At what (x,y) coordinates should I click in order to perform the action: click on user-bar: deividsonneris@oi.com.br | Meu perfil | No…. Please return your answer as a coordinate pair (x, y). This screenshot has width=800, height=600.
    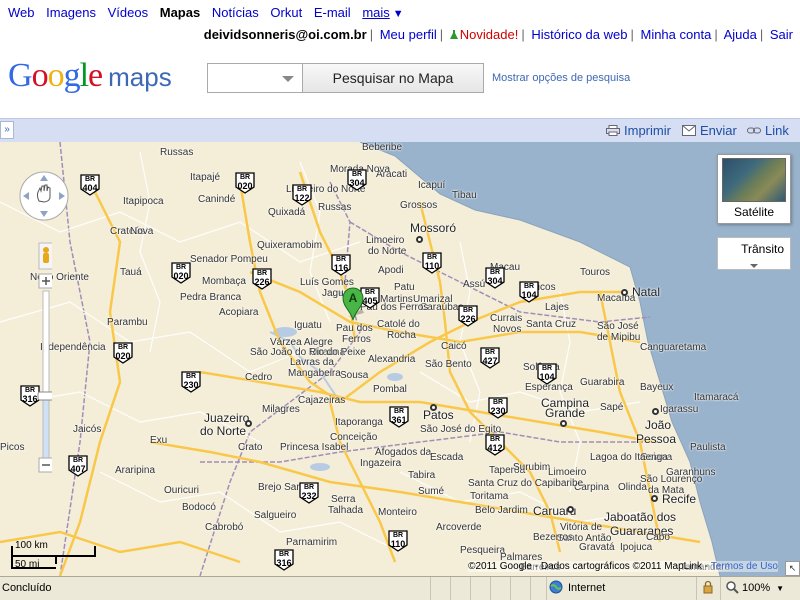
    Looking at the image, I should click on (498, 34).